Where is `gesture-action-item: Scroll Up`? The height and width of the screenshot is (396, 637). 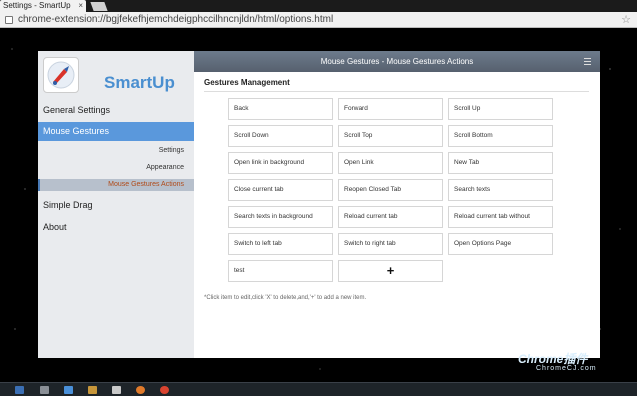 gesture-action-item: Scroll Up is located at coordinates (500, 109).